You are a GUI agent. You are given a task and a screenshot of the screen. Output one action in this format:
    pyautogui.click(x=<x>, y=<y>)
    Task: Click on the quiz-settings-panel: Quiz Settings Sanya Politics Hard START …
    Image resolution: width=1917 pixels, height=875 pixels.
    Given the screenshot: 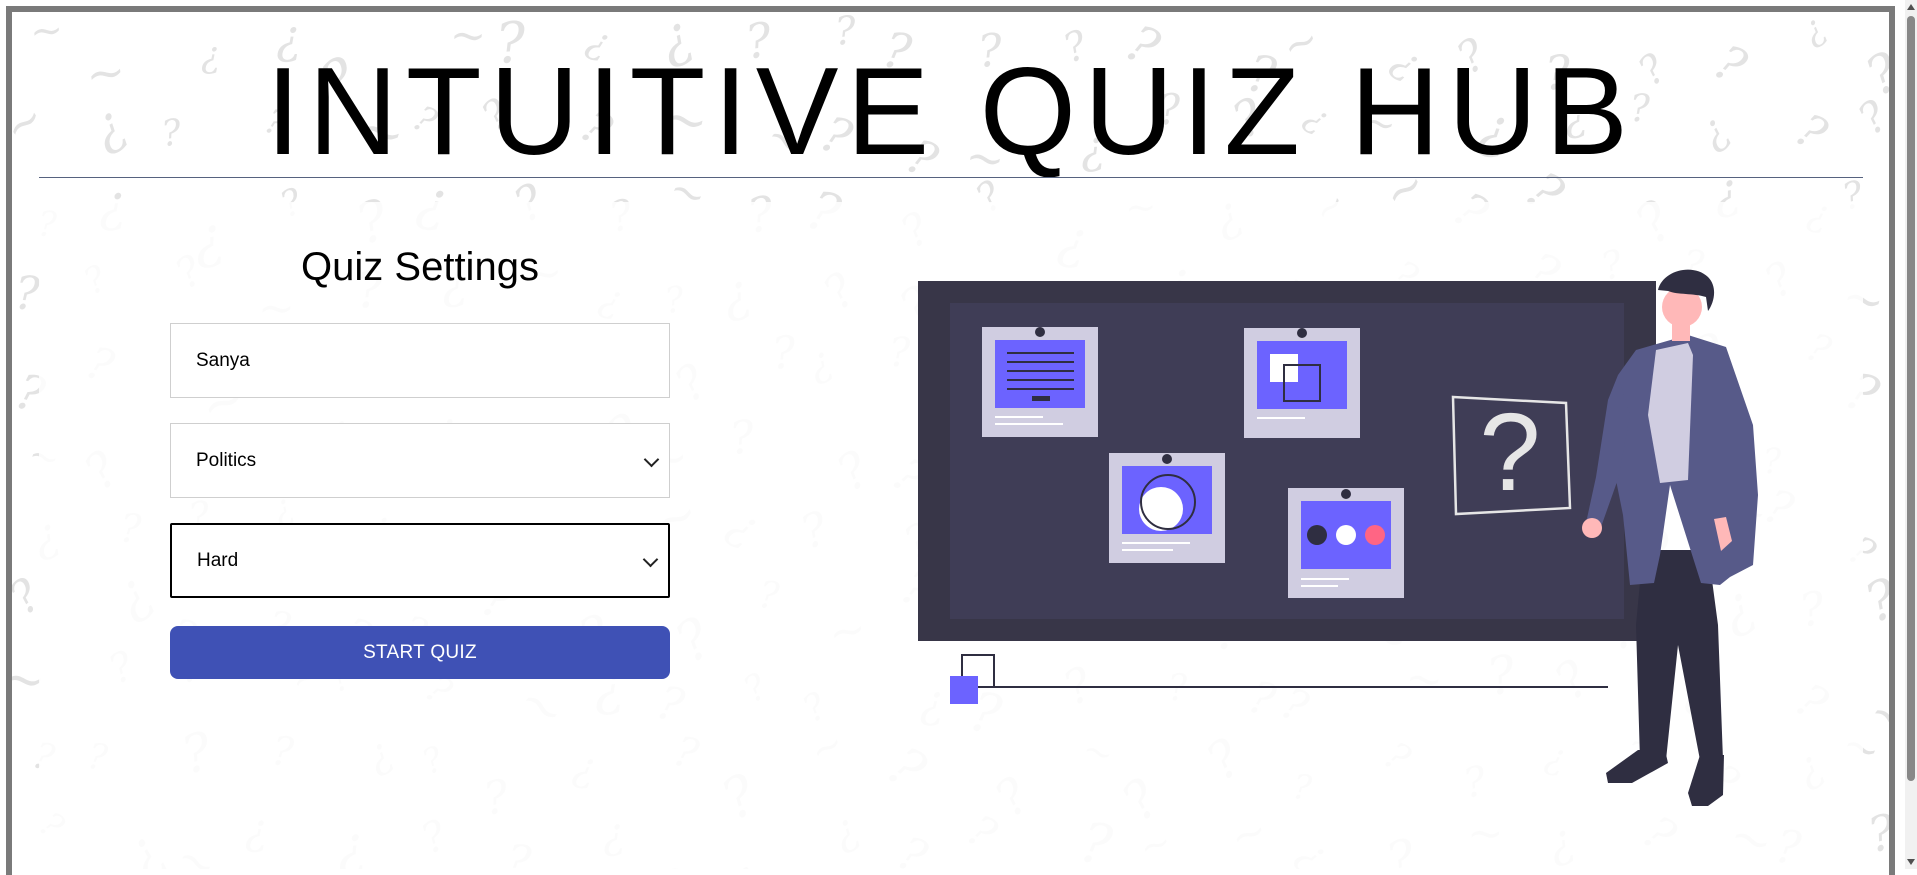 What is the action you would take?
    pyautogui.click(x=420, y=460)
    